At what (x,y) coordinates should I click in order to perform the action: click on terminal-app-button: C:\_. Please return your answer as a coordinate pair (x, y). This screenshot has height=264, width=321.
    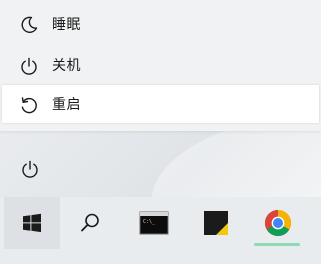
    Looking at the image, I should click on (154, 223).